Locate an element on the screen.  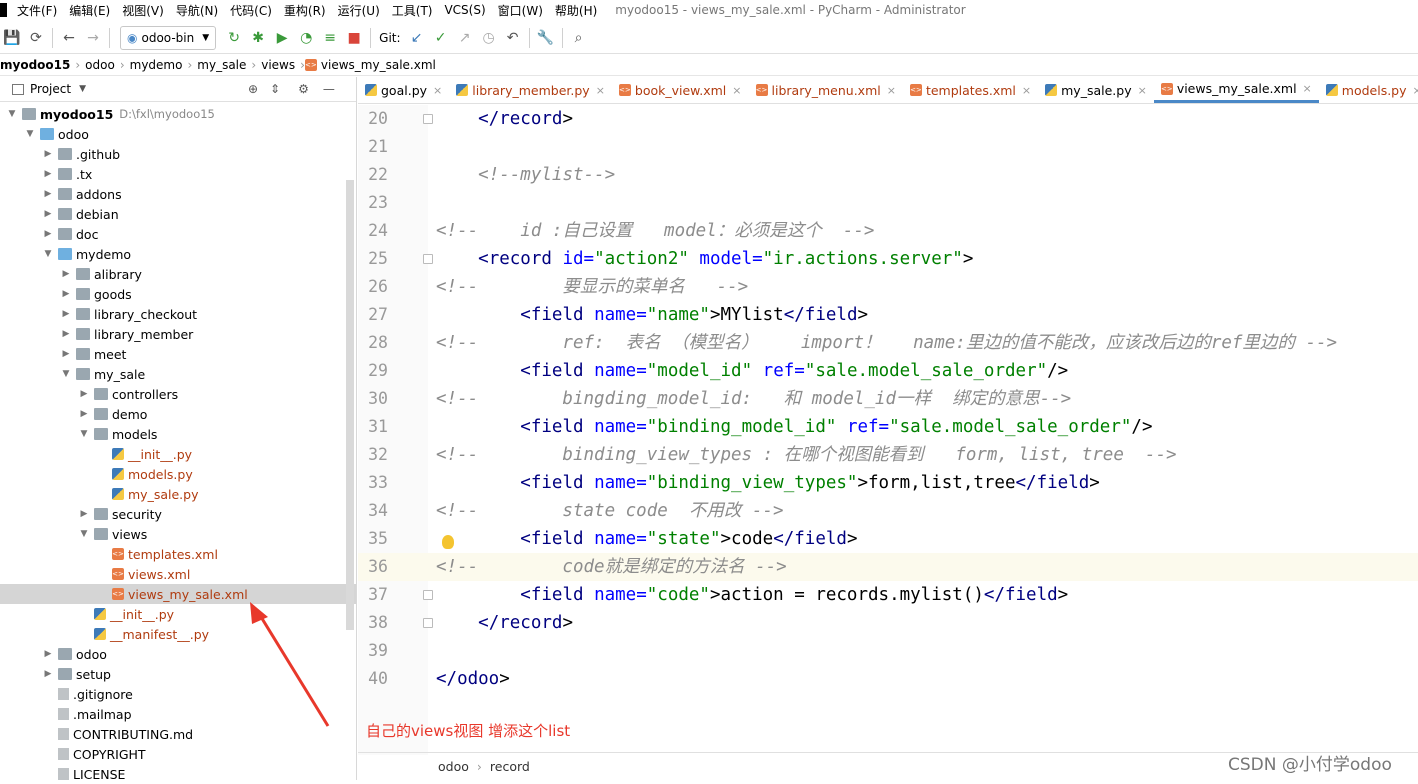
forward-icon: → is located at coordinates (93, 38).